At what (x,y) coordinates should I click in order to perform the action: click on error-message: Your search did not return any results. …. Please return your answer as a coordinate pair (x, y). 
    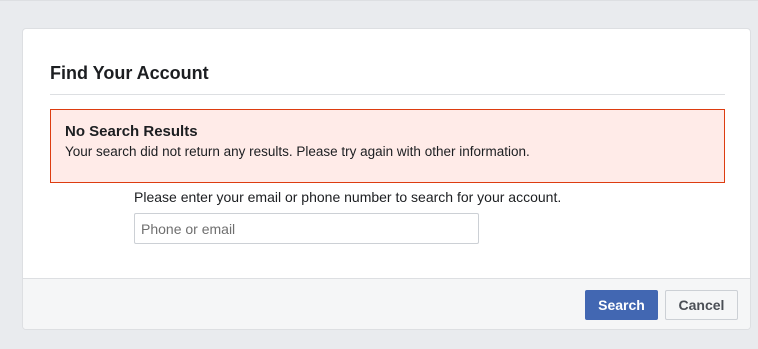
    Looking at the image, I should click on (297, 151).